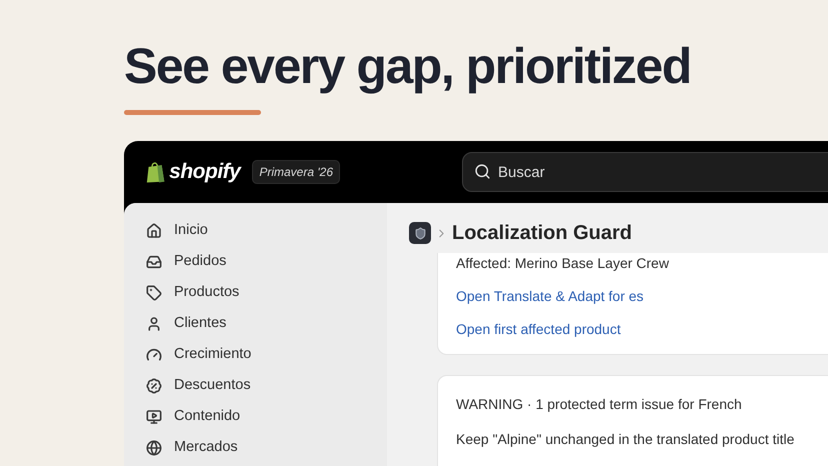  Describe the element at coordinates (266, 323) in the screenshot. I see `sidebar-item: Clientes` at that location.